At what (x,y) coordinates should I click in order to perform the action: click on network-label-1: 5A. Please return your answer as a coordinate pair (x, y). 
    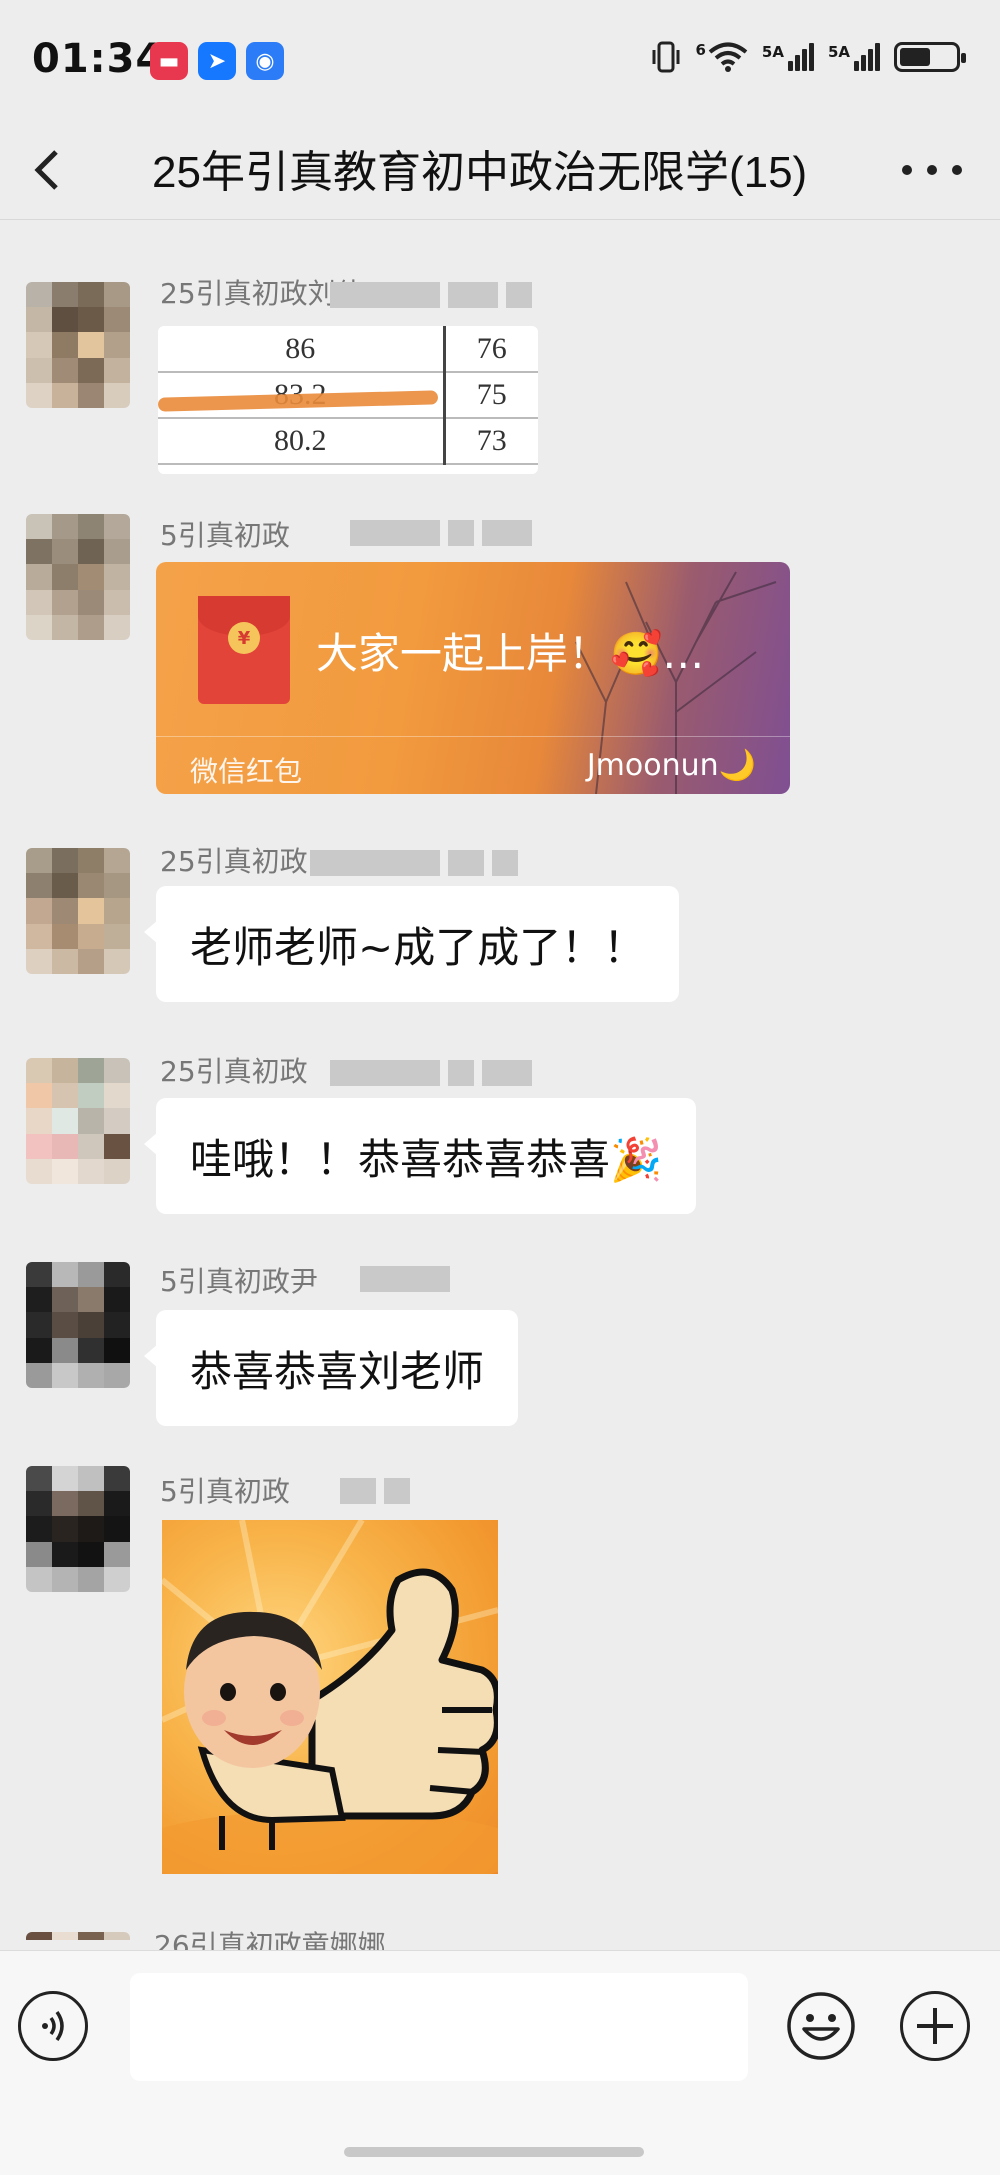
    Looking at the image, I should click on (772, 52).